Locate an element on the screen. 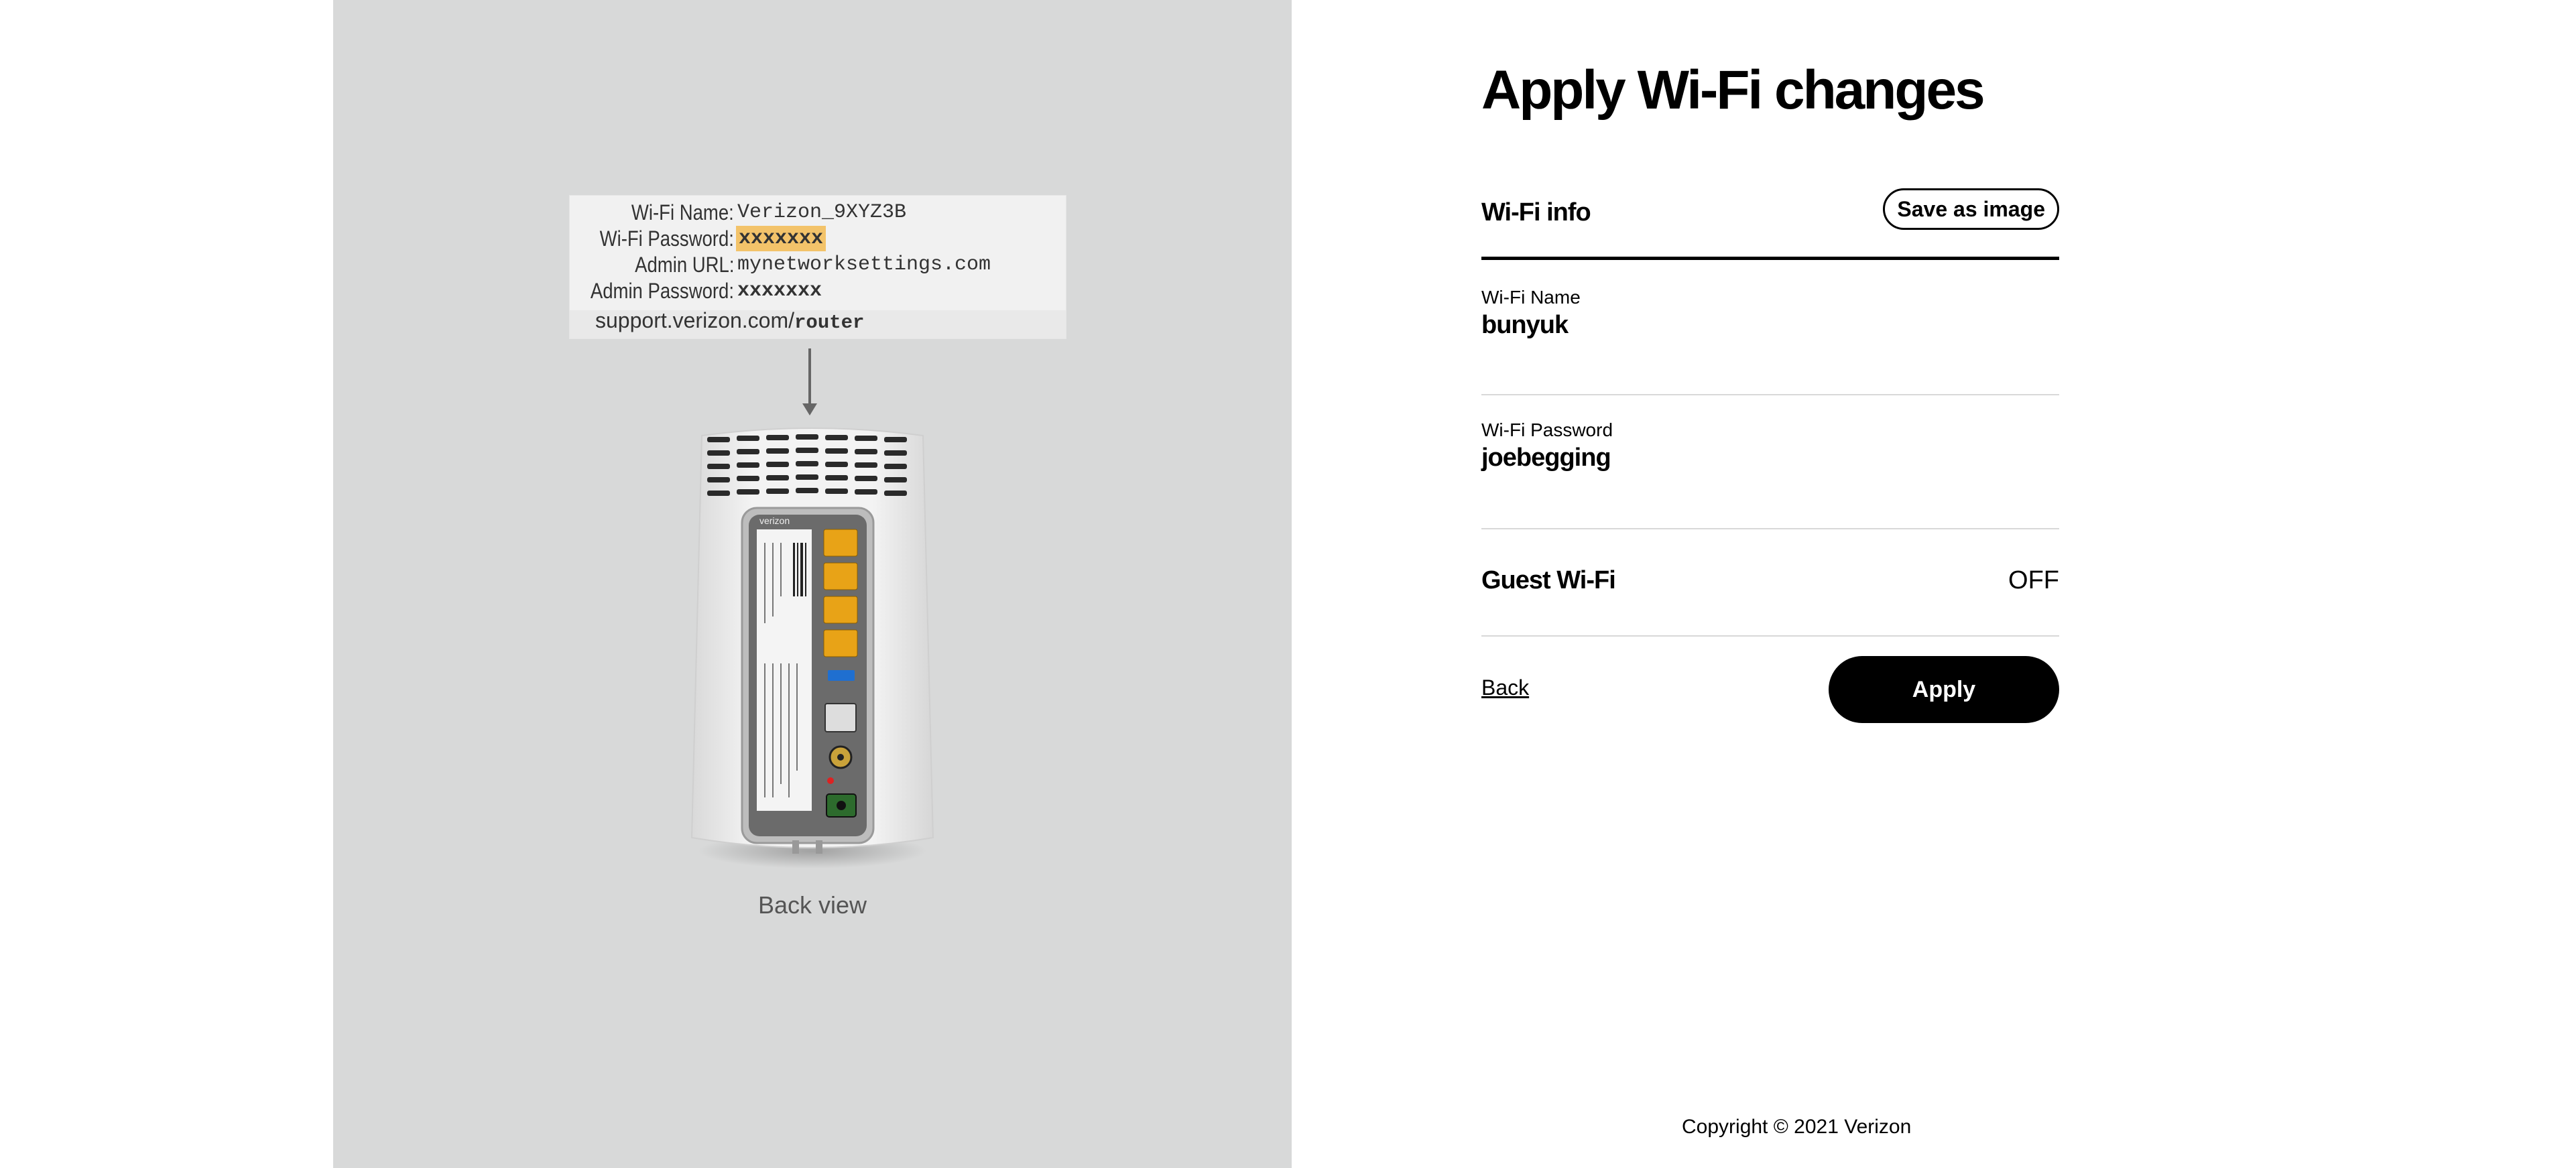 This screenshot has width=2576, height=1168. wifi-password-label: Wi-Fi Password is located at coordinates (1547, 429).